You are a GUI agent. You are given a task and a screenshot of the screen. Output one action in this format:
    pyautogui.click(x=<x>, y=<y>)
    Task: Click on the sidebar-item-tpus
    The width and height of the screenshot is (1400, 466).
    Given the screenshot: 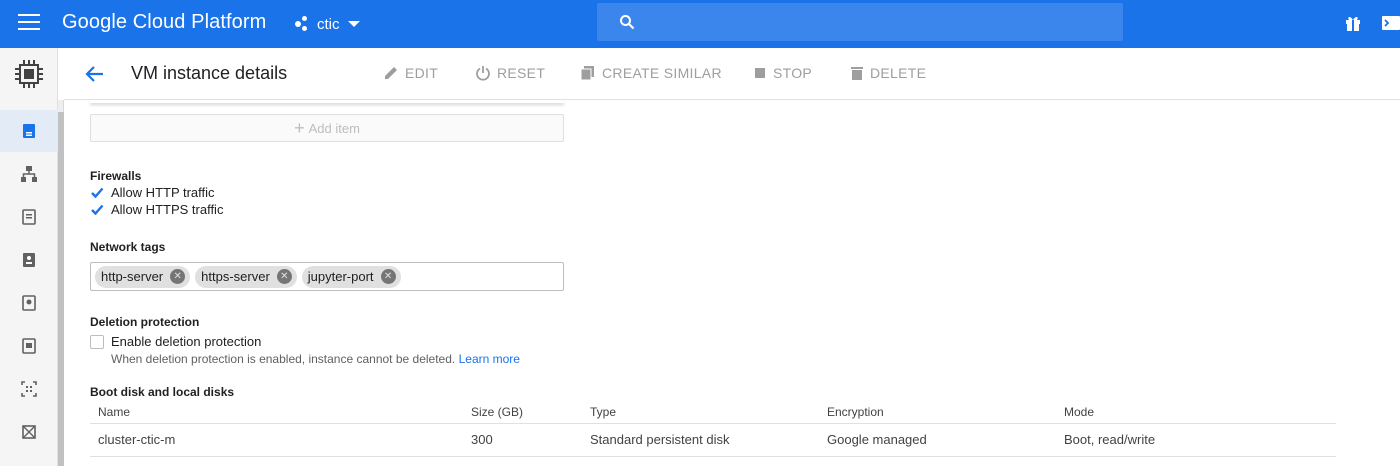 What is the action you would take?
    pyautogui.click(x=29, y=432)
    